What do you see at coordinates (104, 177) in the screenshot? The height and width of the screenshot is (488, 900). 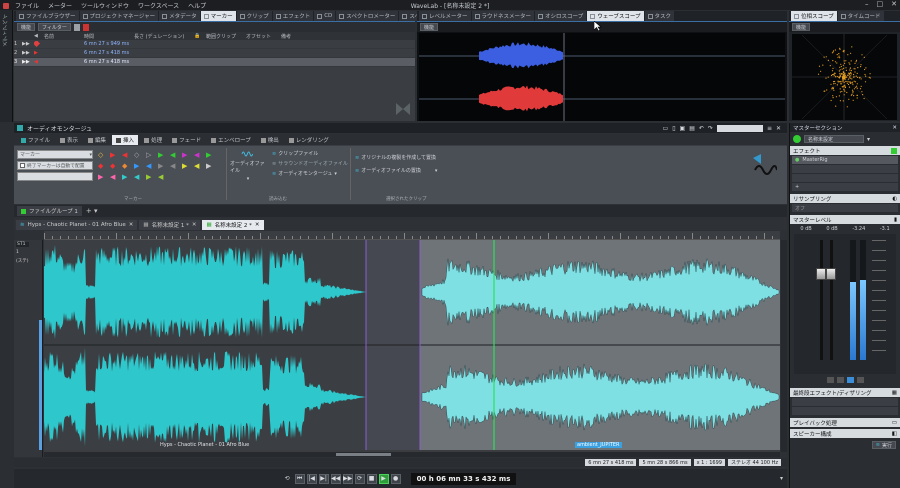 I see `marker-pink-icon: ▶` at bounding box center [104, 177].